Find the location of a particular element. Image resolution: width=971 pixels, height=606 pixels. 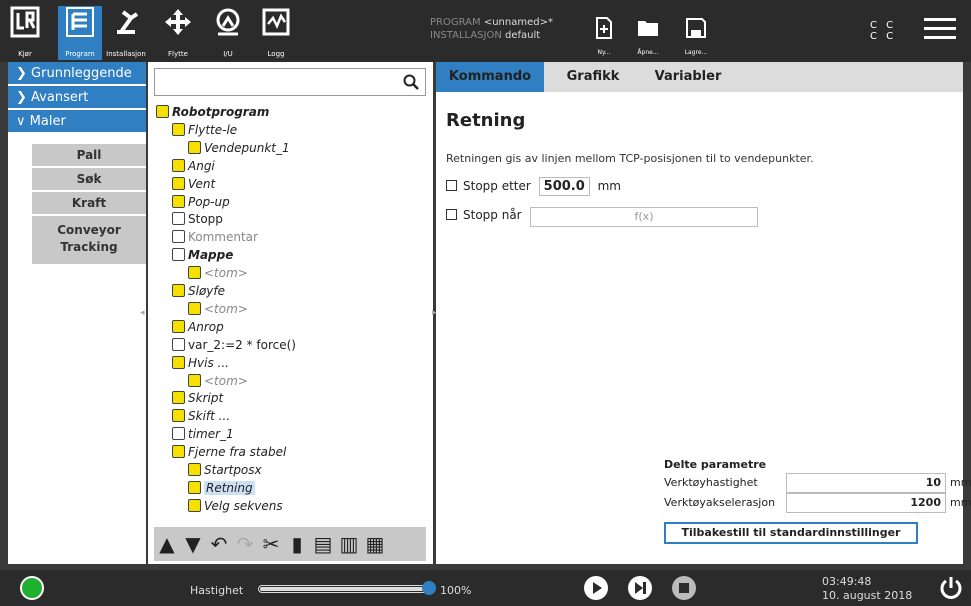

tab-variables: Variabler is located at coordinates (688, 77).